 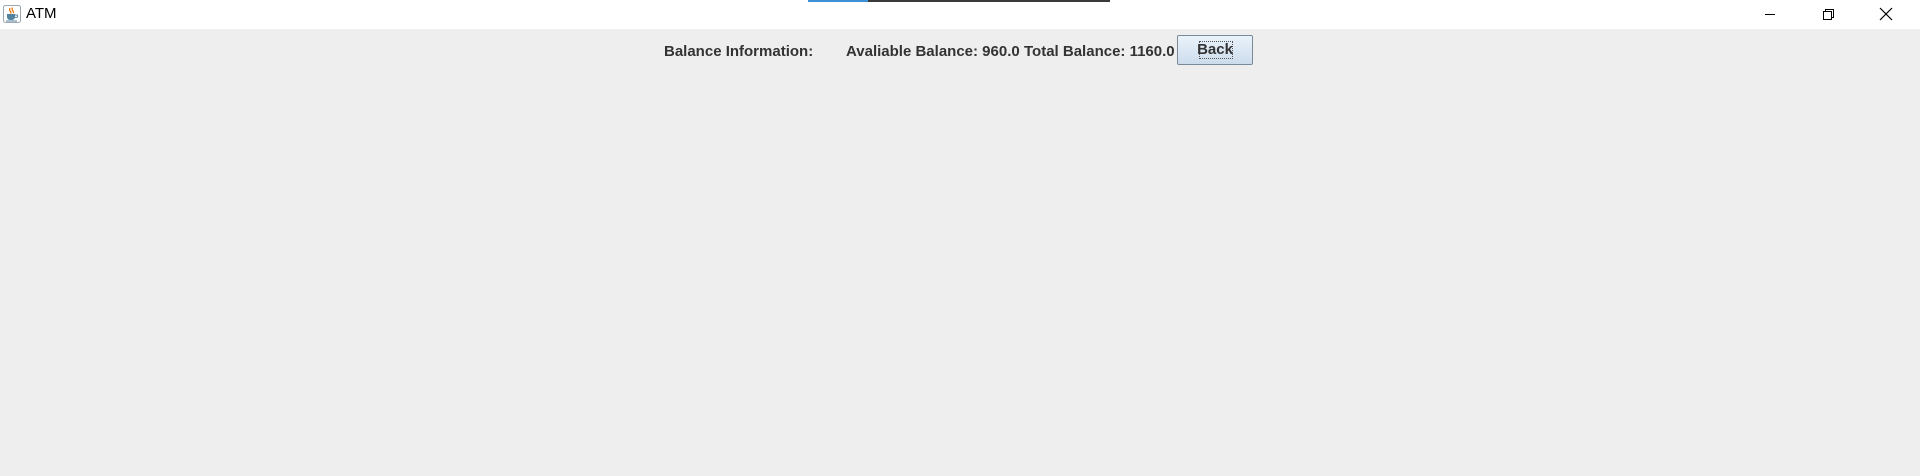 I want to click on close-button, so click(x=1886, y=14).